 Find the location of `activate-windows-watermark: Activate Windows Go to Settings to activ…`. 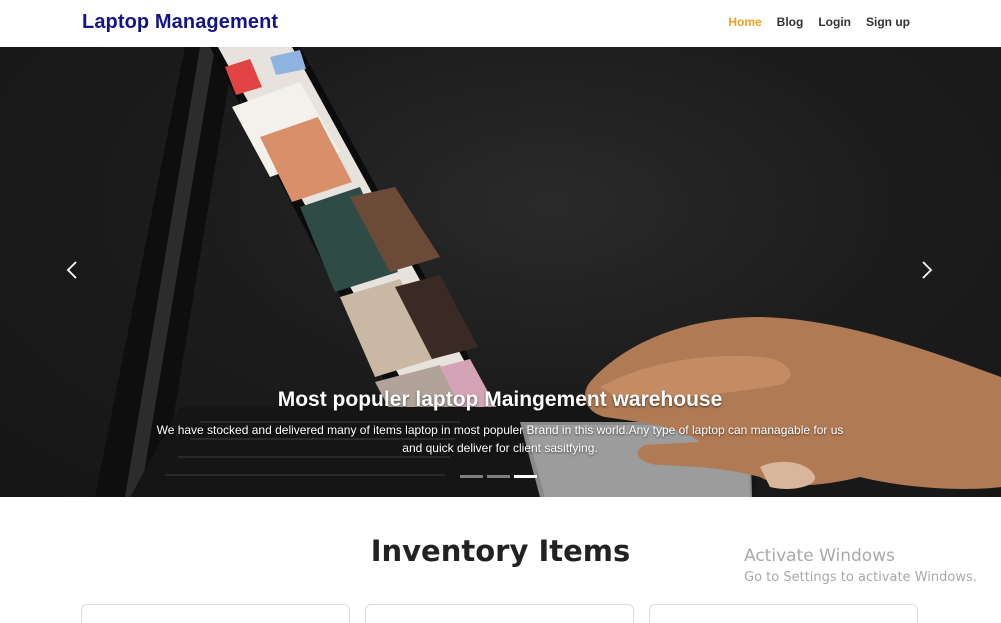

activate-windows-watermark: Activate Windows Go to Settings to activ… is located at coordinates (860, 565).